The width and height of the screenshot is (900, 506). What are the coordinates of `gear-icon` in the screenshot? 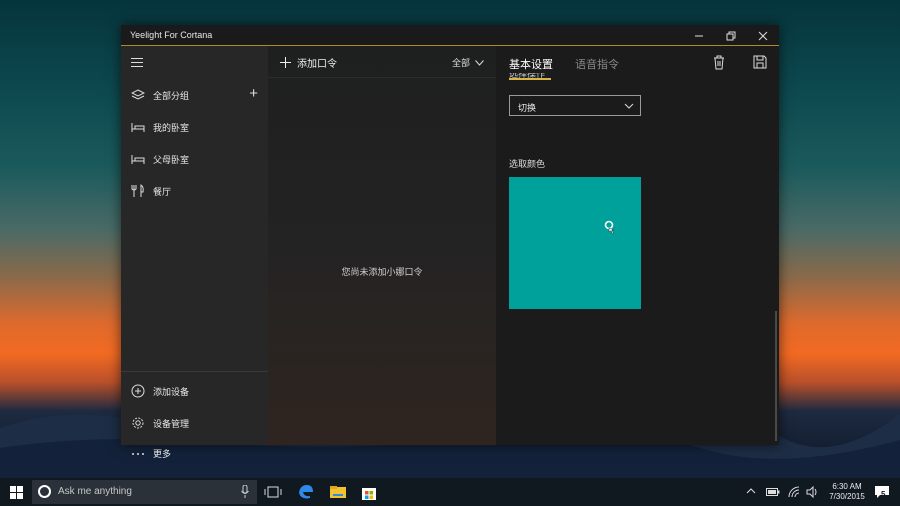 It's located at (138, 423).